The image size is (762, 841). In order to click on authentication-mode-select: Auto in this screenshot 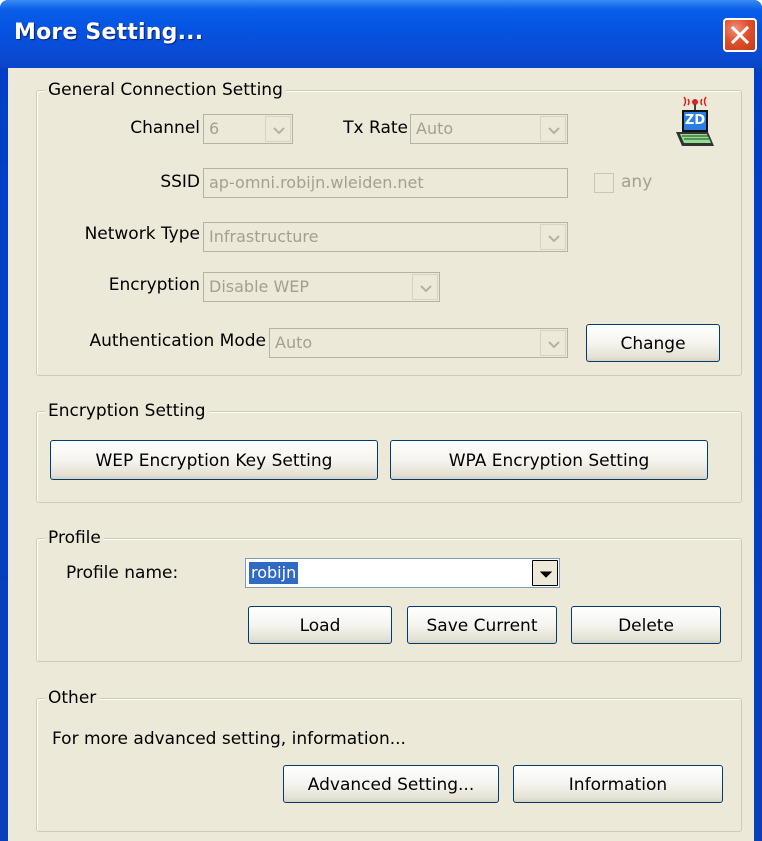, I will do `click(418, 343)`.